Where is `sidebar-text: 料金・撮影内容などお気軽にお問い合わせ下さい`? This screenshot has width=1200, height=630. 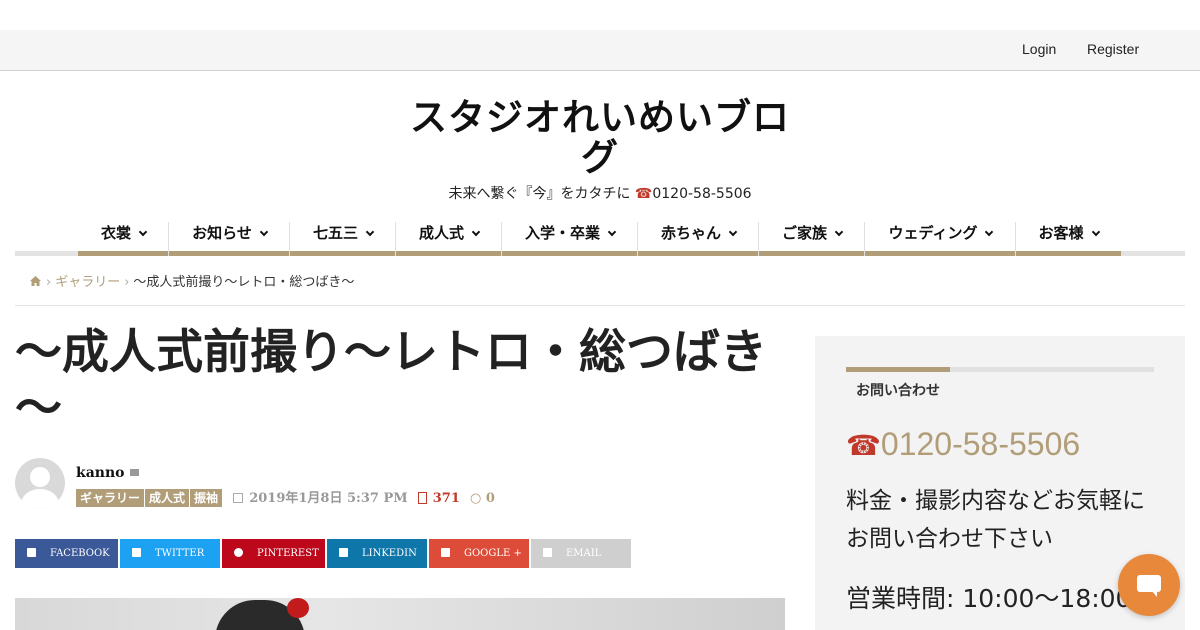 sidebar-text: 料金・撮影内容などお気軽にお問い合わせ下さい is located at coordinates (995, 520).